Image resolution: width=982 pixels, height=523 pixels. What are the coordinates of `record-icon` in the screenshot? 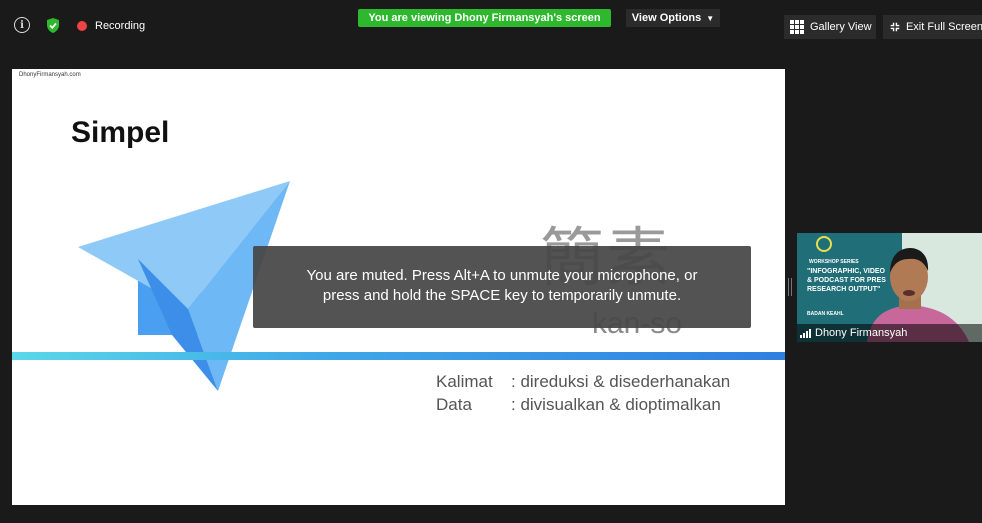 It's located at (82, 26).